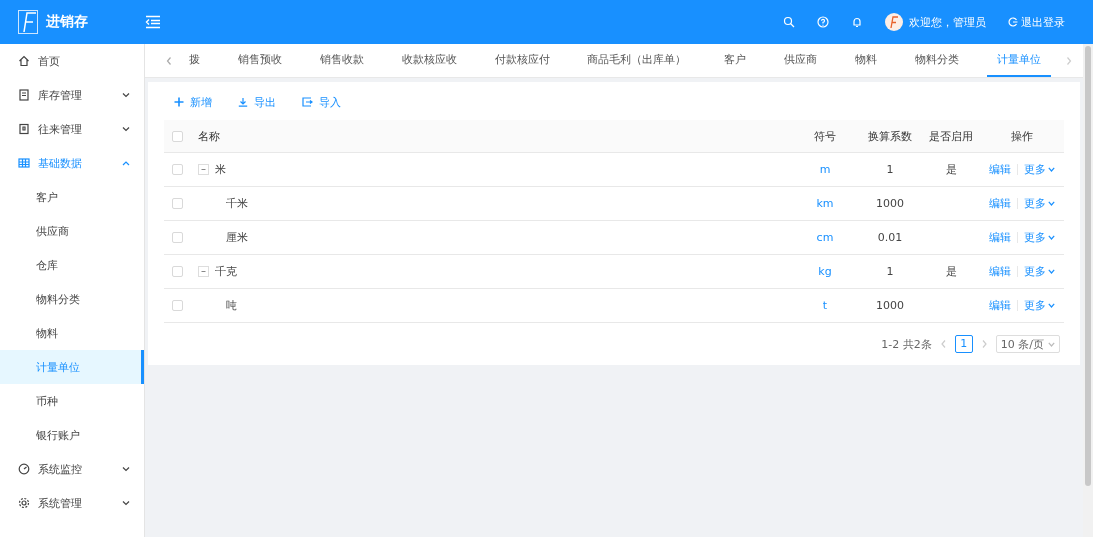 The image size is (1093, 537). I want to click on column-header: 名称, so click(209, 136).